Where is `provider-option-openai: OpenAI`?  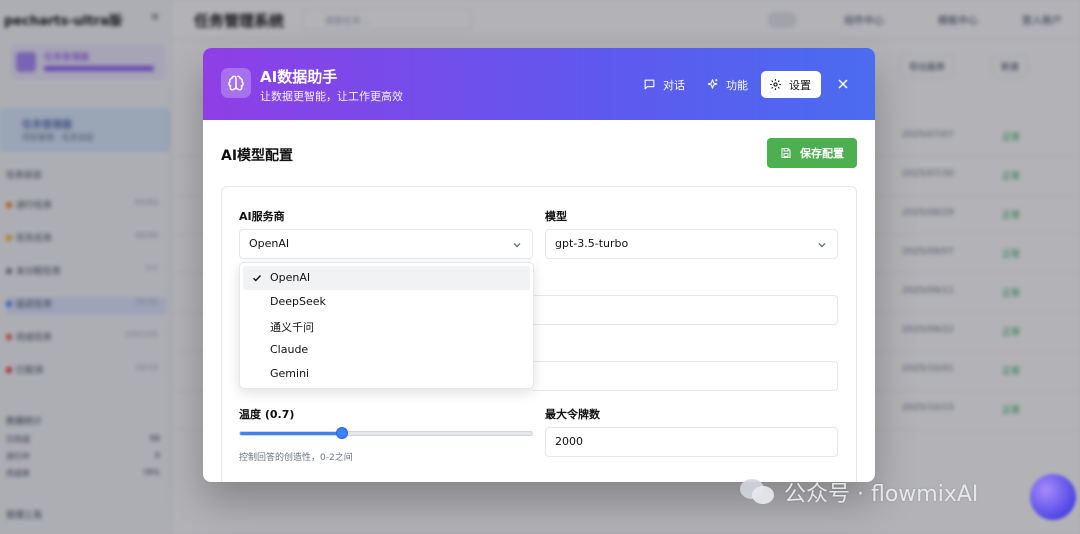 provider-option-openai: OpenAI is located at coordinates (386, 278).